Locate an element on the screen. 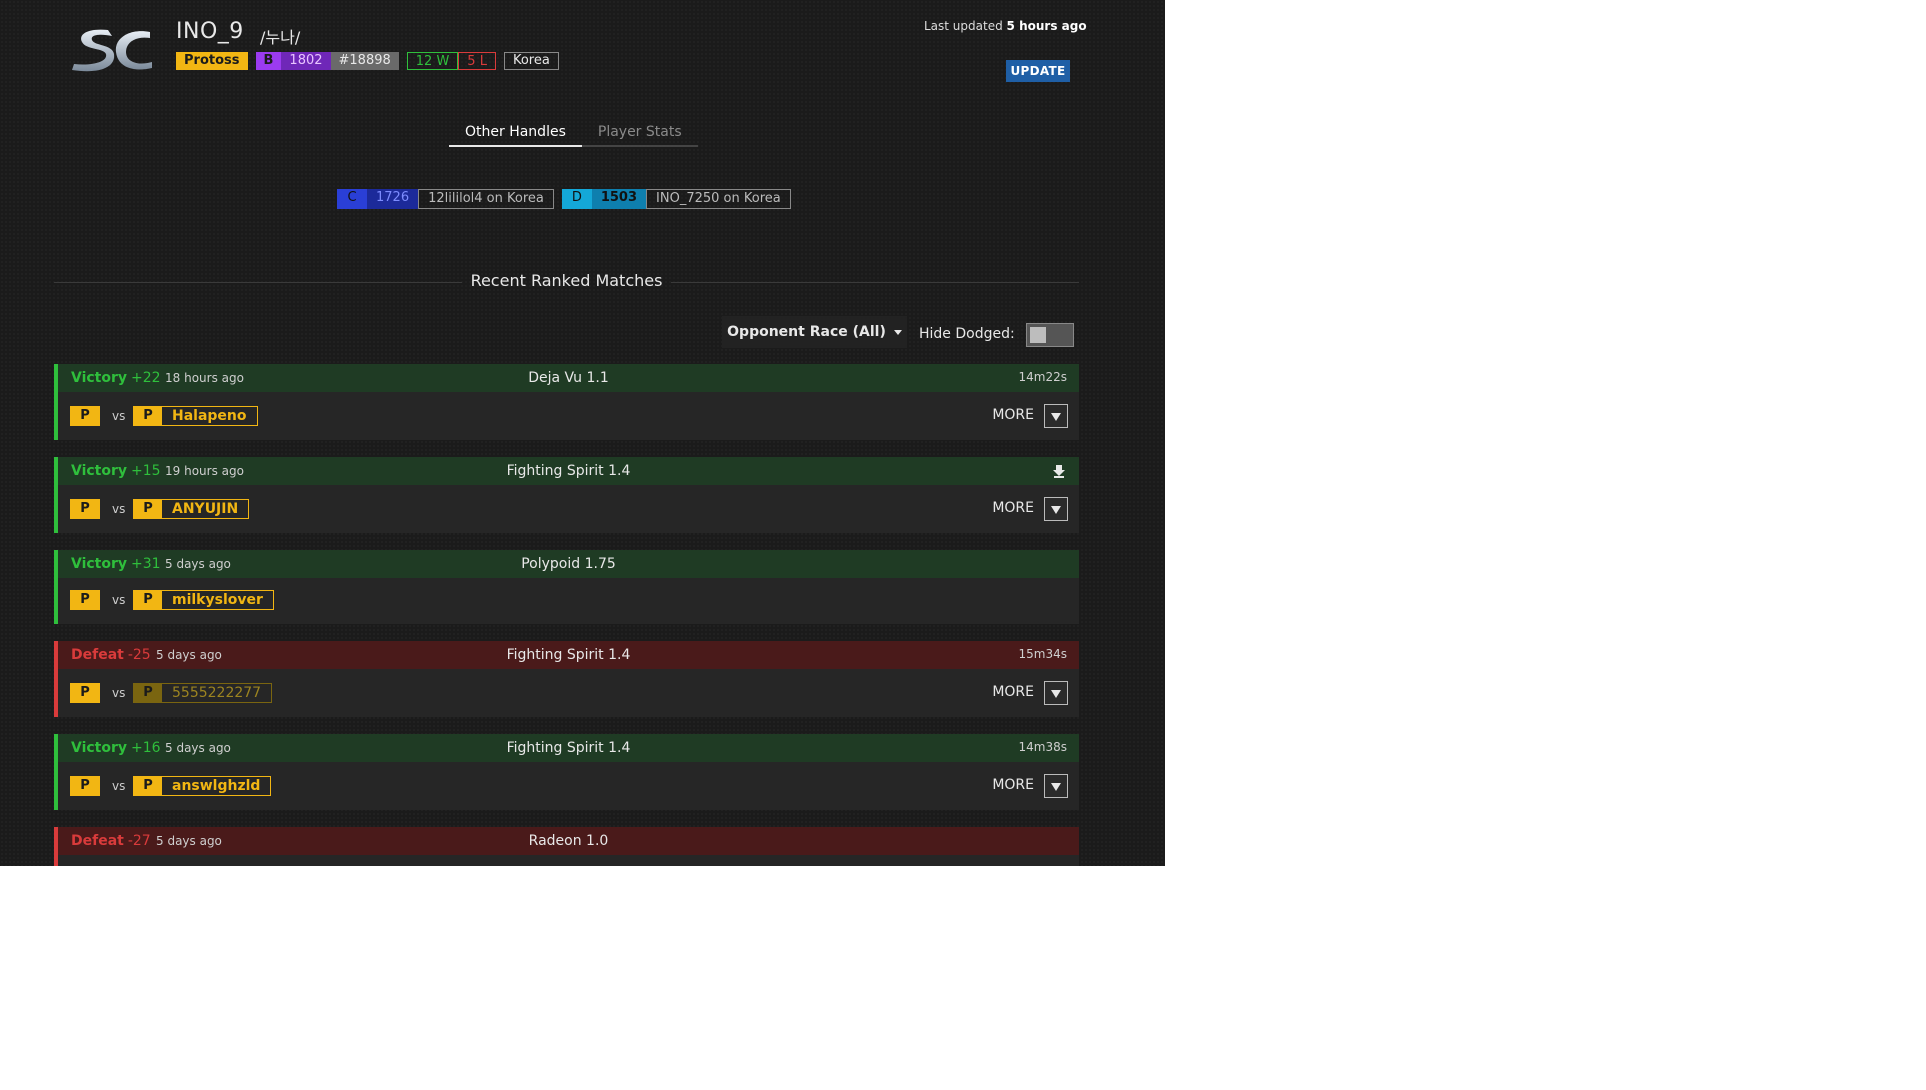 The height and width of the screenshot is (1090, 1926). match-body: P vs P milkyslover is located at coordinates (568, 601).